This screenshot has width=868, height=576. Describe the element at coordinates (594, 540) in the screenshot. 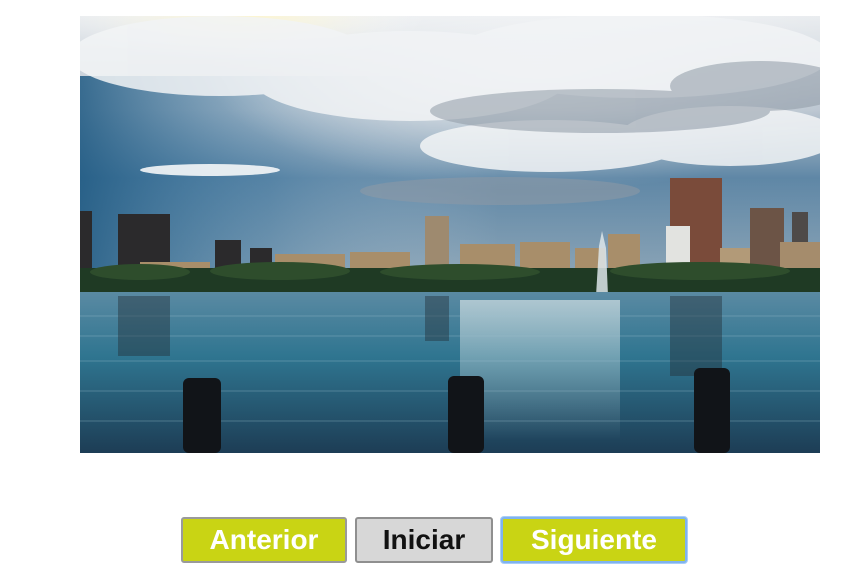

I see `next-button: Siguiente` at that location.